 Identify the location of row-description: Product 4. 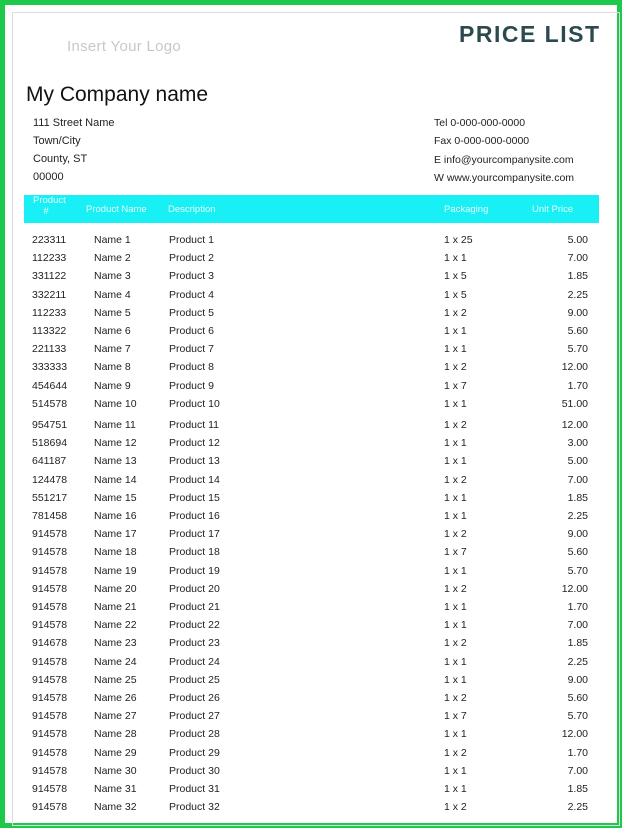
(191, 295).